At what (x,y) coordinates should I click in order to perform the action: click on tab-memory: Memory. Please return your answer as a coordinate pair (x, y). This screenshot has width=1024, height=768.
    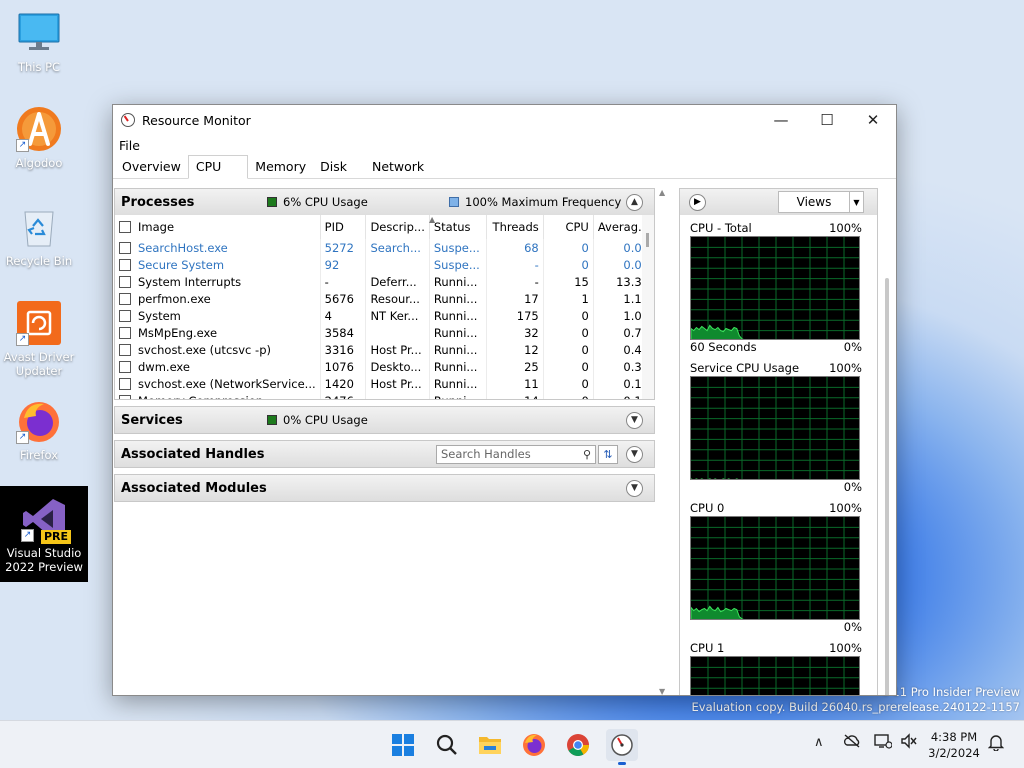
    Looking at the image, I should click on (280, 167).